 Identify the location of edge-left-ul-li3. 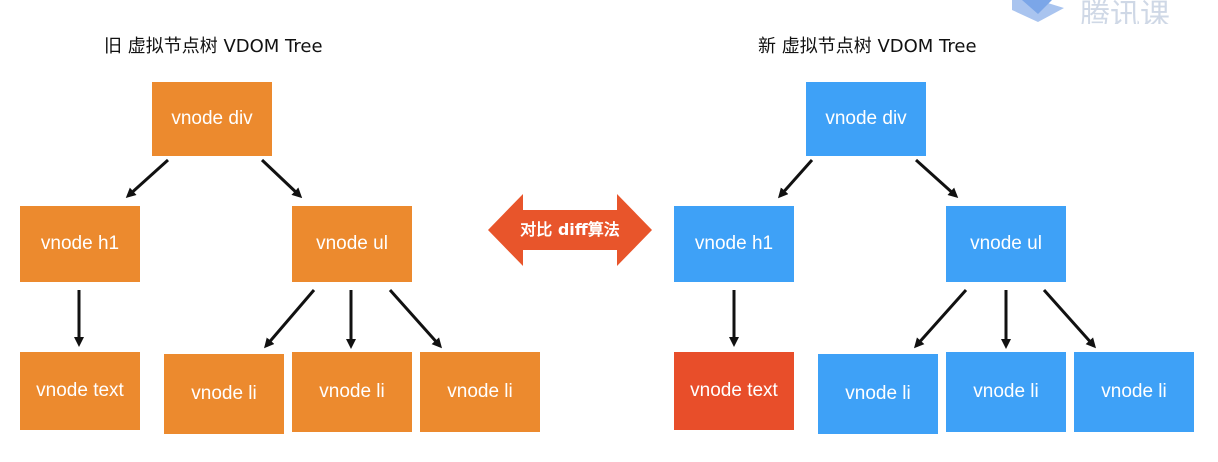
(415, 319).